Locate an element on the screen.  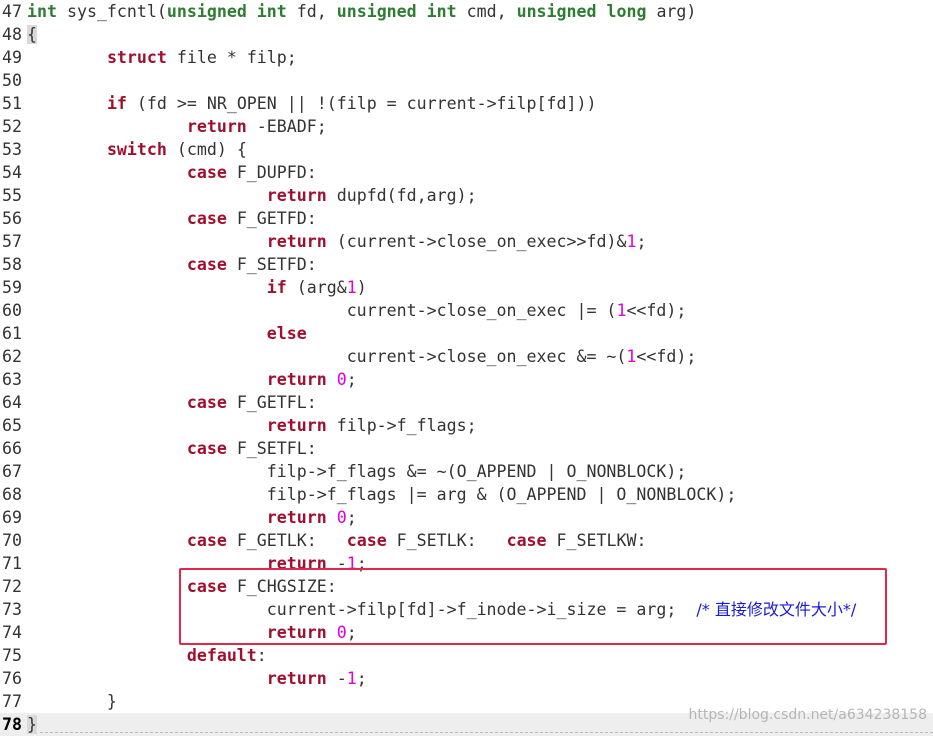
keyword-token: if is located at coordinates (276, 287).